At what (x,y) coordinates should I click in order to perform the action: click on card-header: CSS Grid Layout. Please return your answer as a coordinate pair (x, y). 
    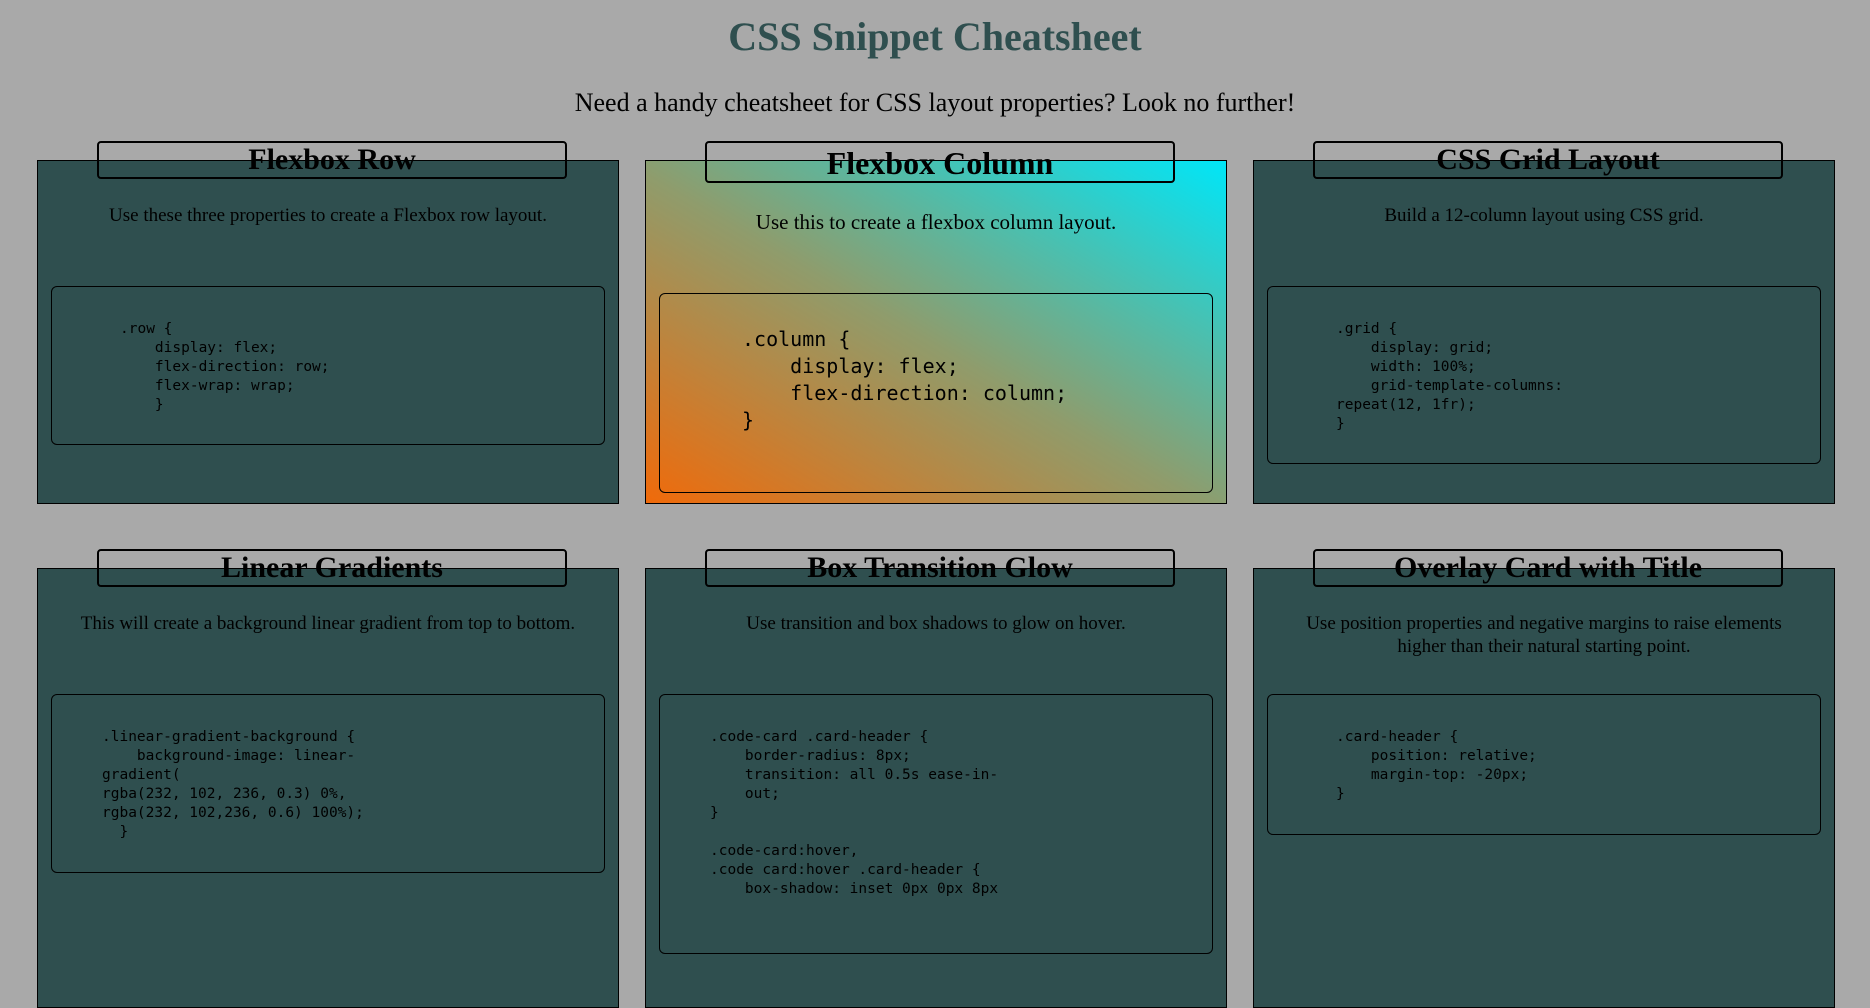
    Looking at the image, I should click on (1548, 160).